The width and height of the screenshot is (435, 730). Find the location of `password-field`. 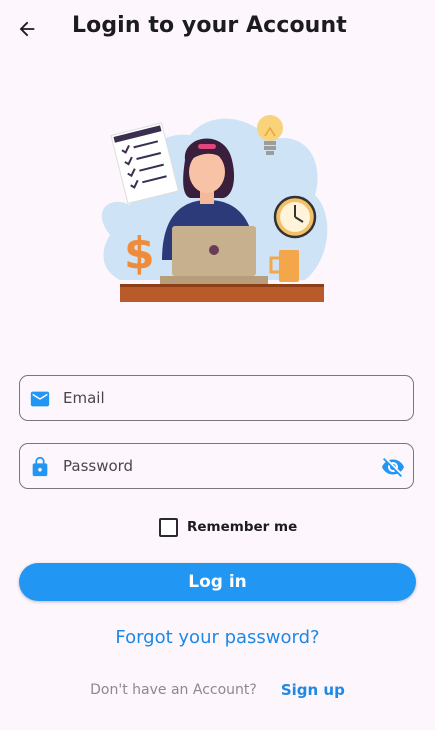

password-field is located at coordinates (216, 466).